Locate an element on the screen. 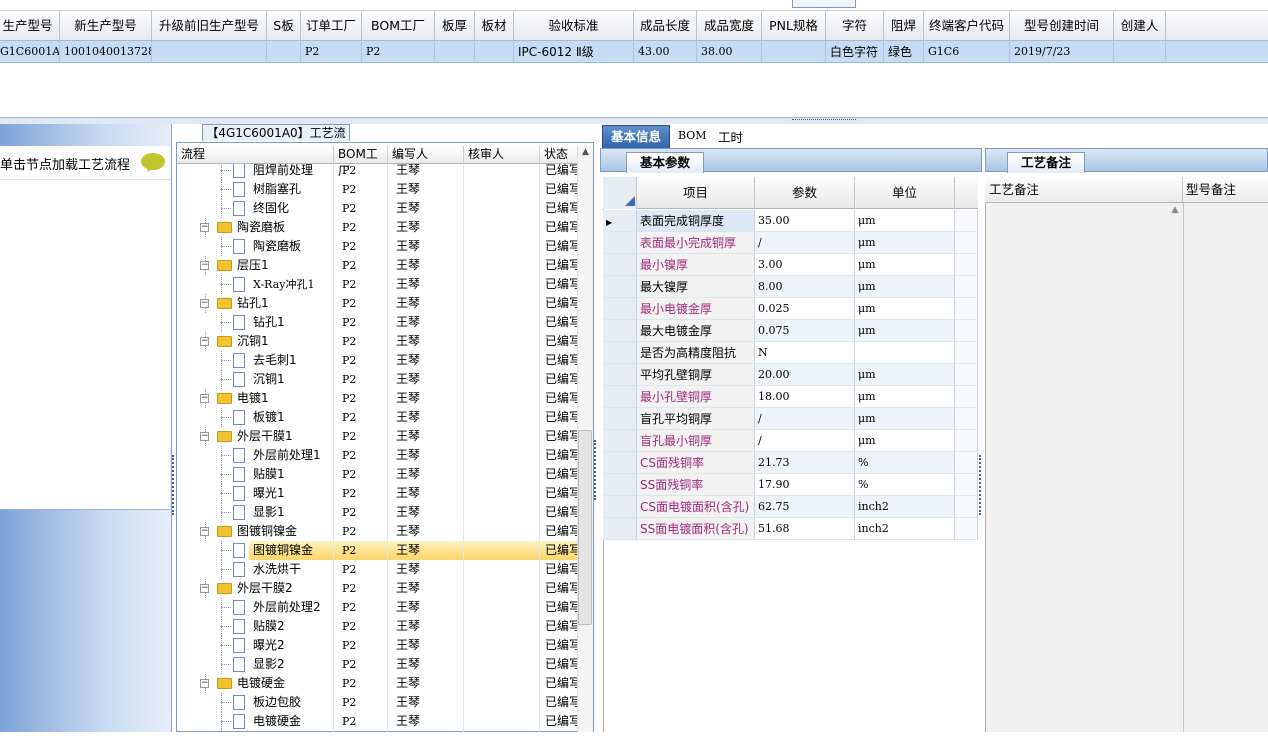 The image size is (1268, 750). params-row: 最小孔壁铜厚 18.00 μm is located at coordinates (790, 397).